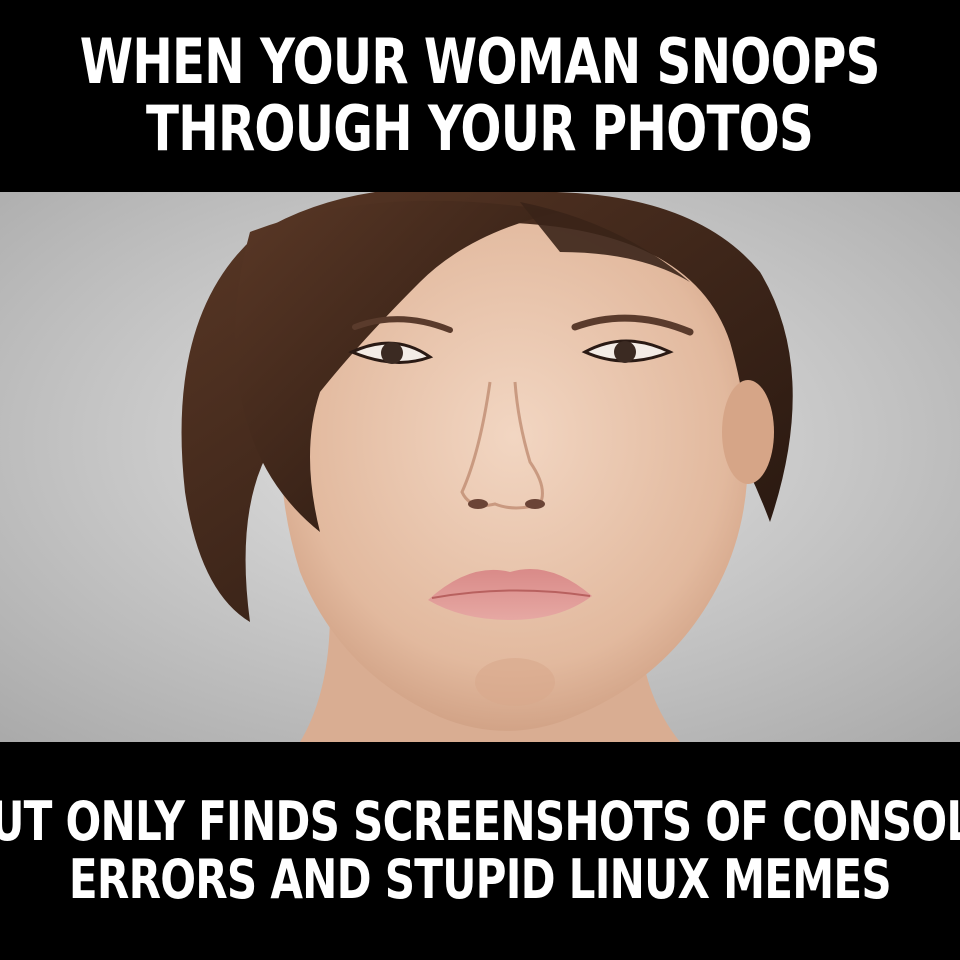 This screenshot has width=960, height=960. Describe the element at coordinates (535, 504) in the screenshot. I see `right-nostril` at that location.